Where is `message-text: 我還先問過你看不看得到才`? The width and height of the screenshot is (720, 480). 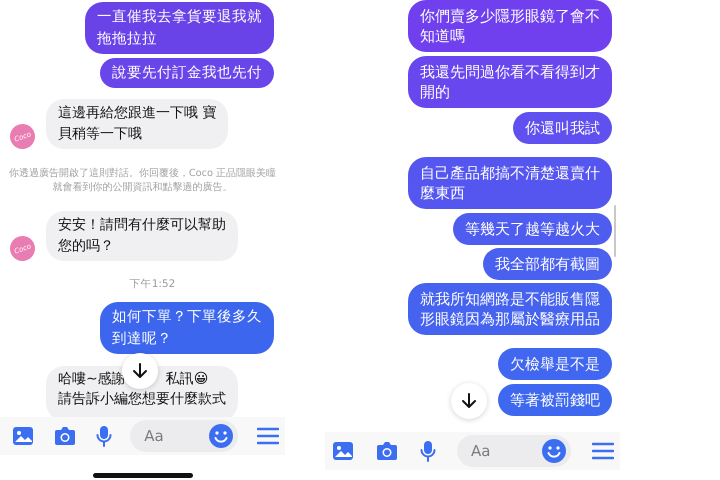
message-text: 我還先問過你看不看得到才 is located at coordinates (510, 72).